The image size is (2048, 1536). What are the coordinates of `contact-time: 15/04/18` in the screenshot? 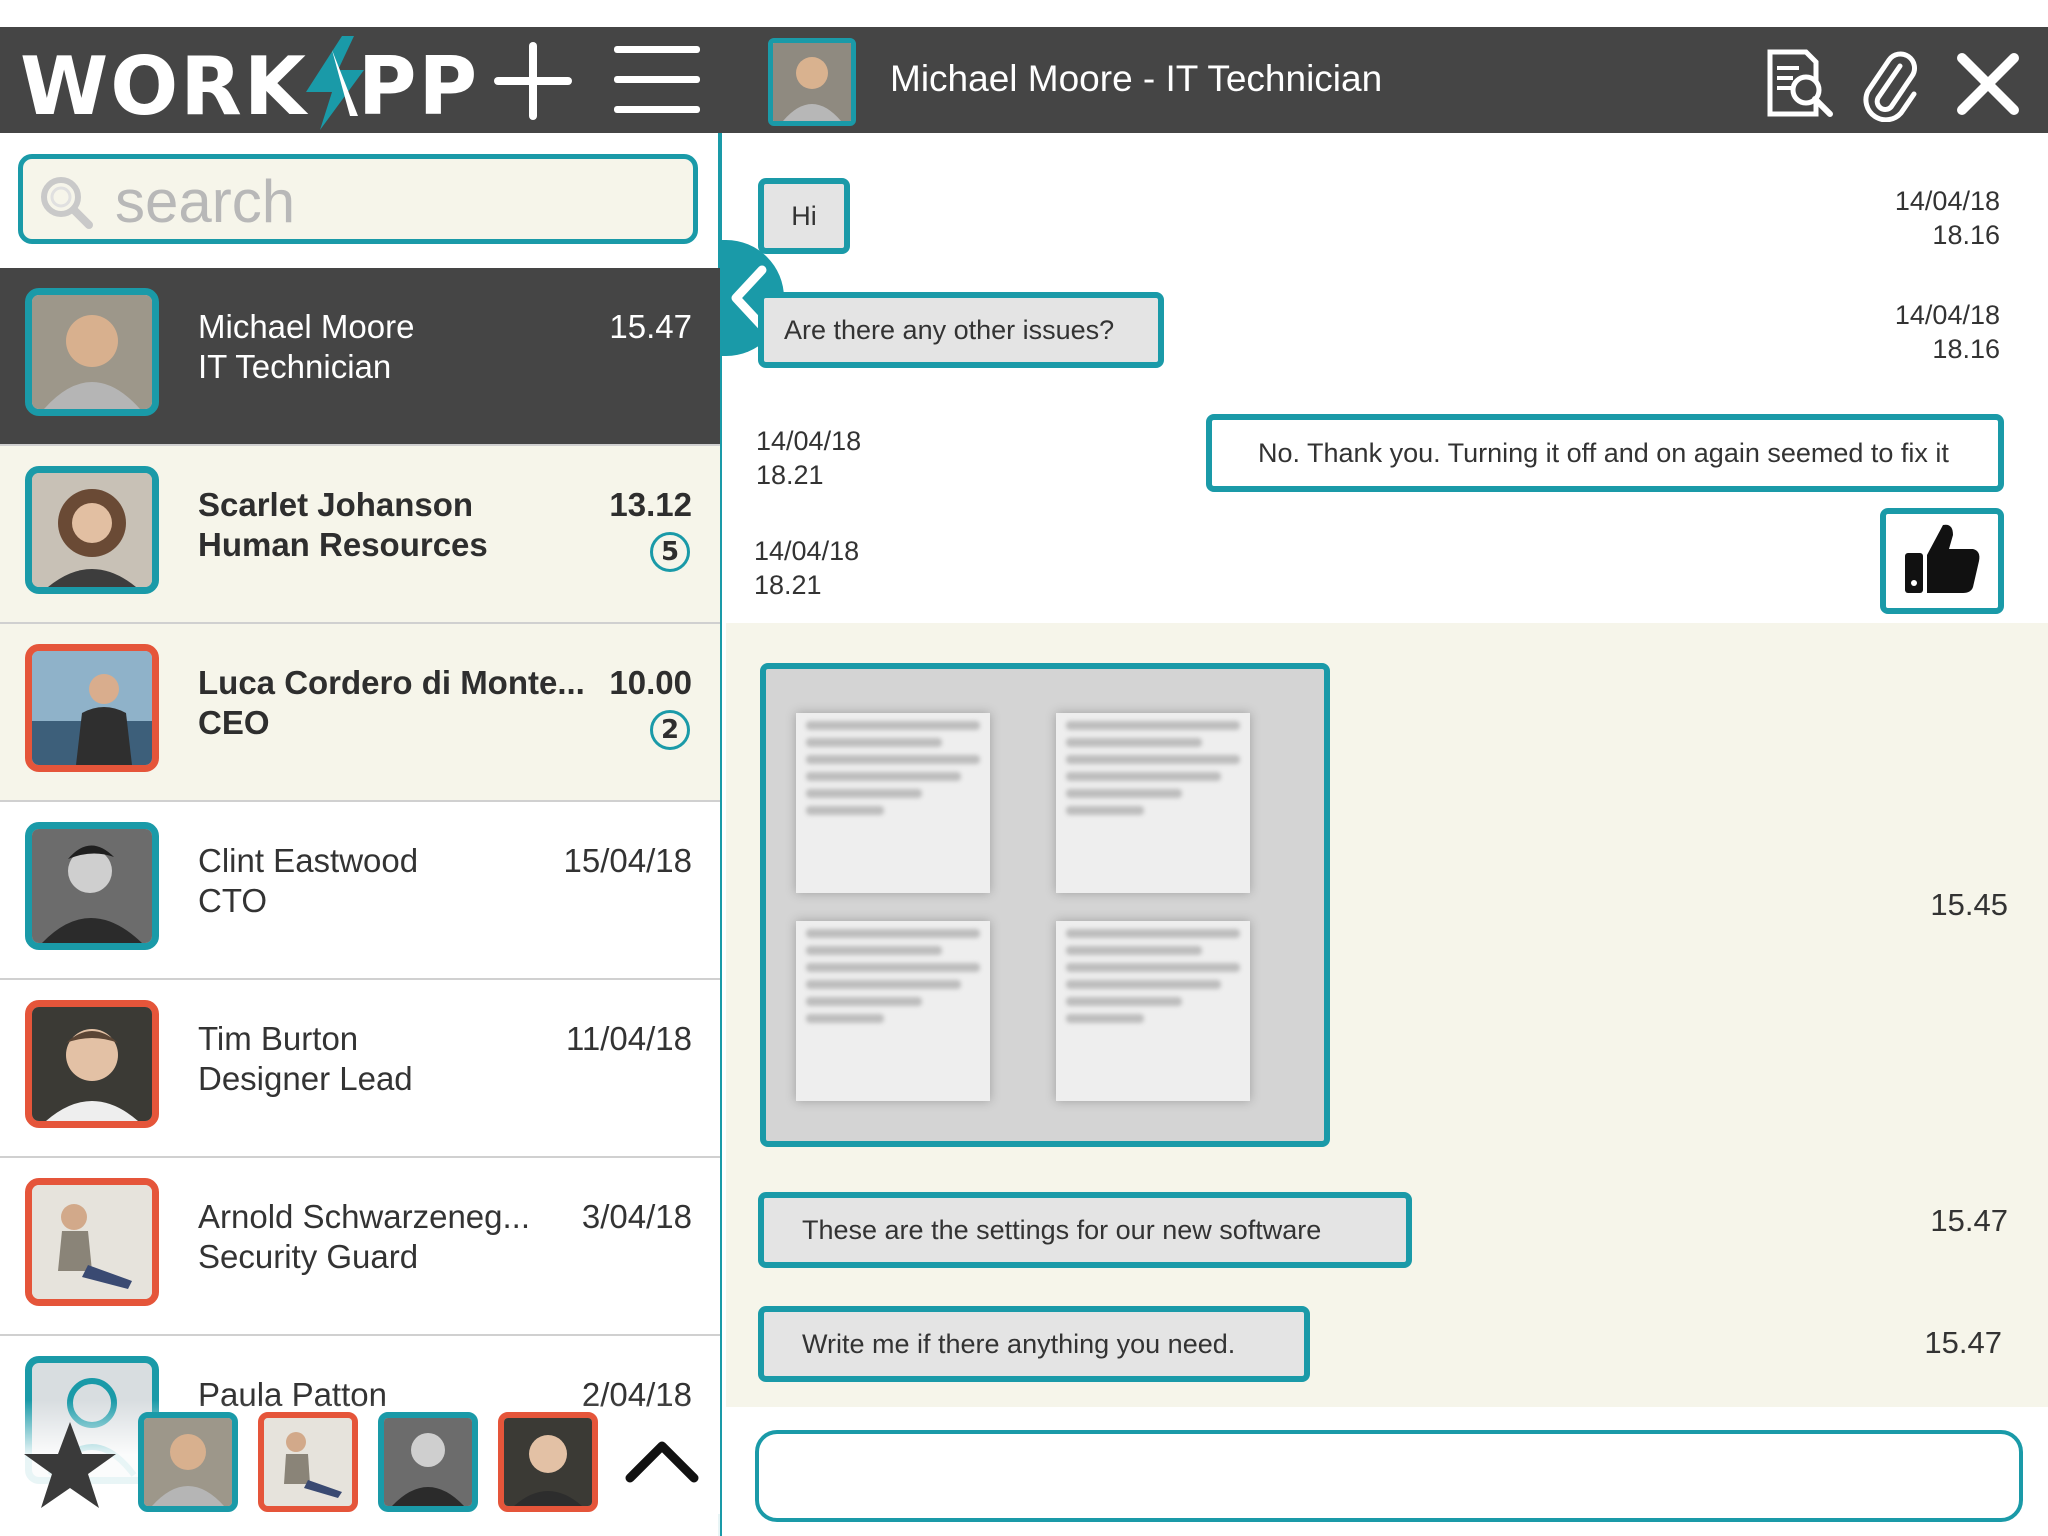 It's located at (627, 860).